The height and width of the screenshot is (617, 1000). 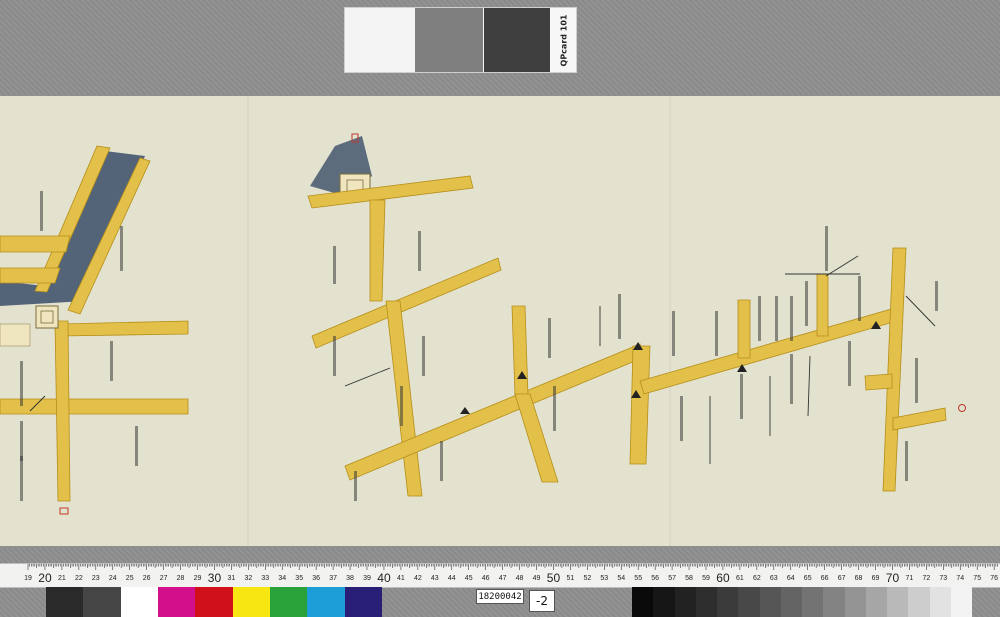 What do you see at coordinates (96, 578) in the screenshot?
I see `ruler-label: 23` at bounding box center [96, 578].